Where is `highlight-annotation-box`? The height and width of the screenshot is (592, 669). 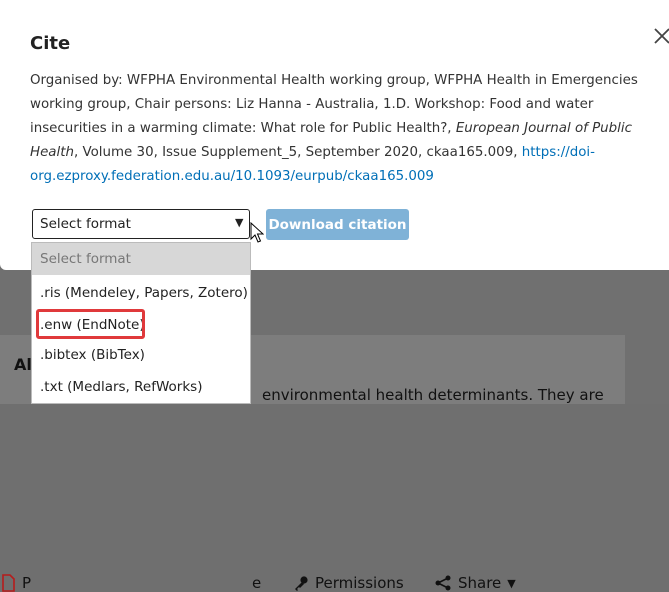 highlight-annotation-box is located at coordinates (90, 324).